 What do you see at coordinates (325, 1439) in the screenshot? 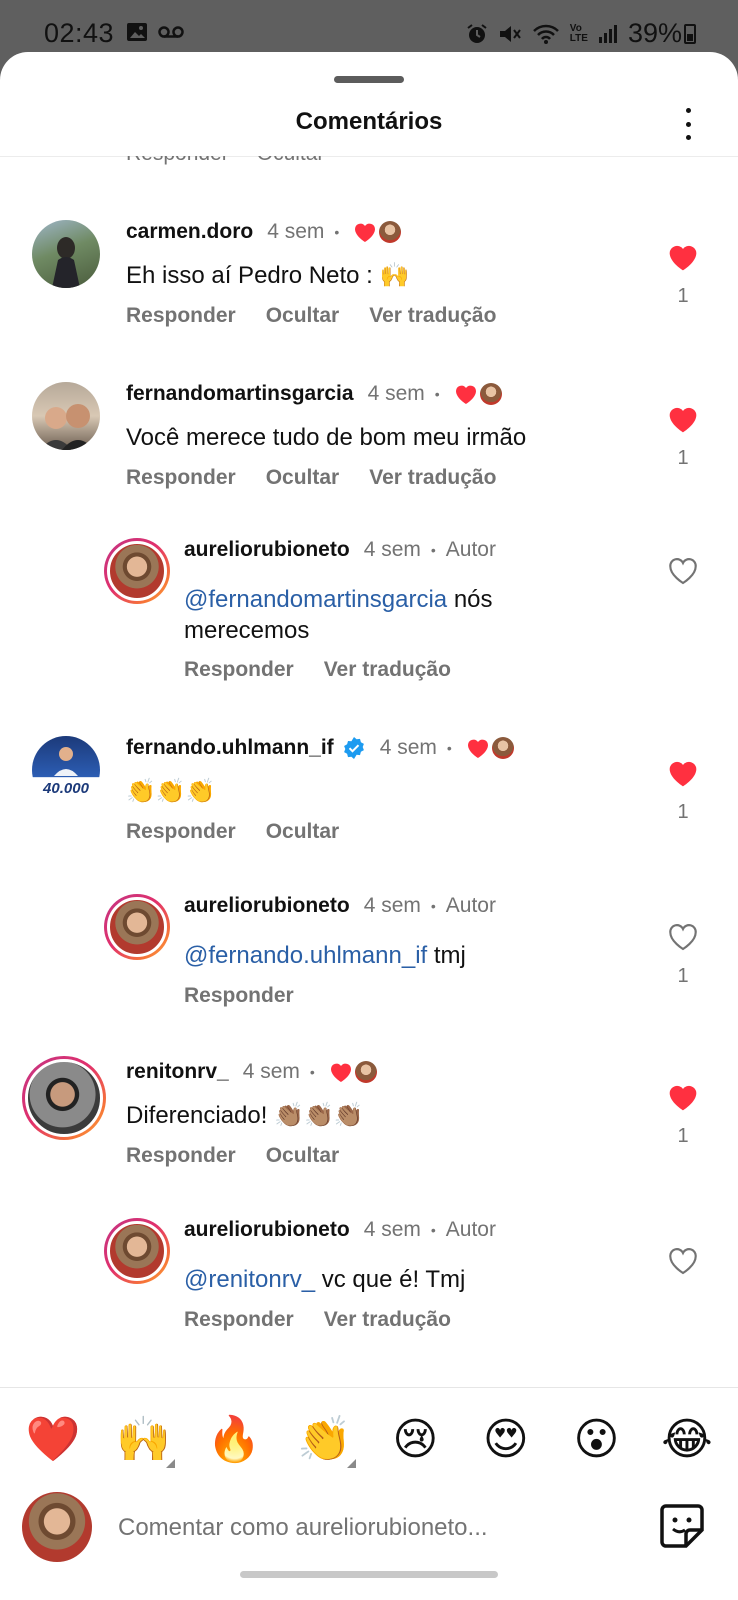
I see `emoji-clap-button: 👏` at bounding box center [325, 1439].